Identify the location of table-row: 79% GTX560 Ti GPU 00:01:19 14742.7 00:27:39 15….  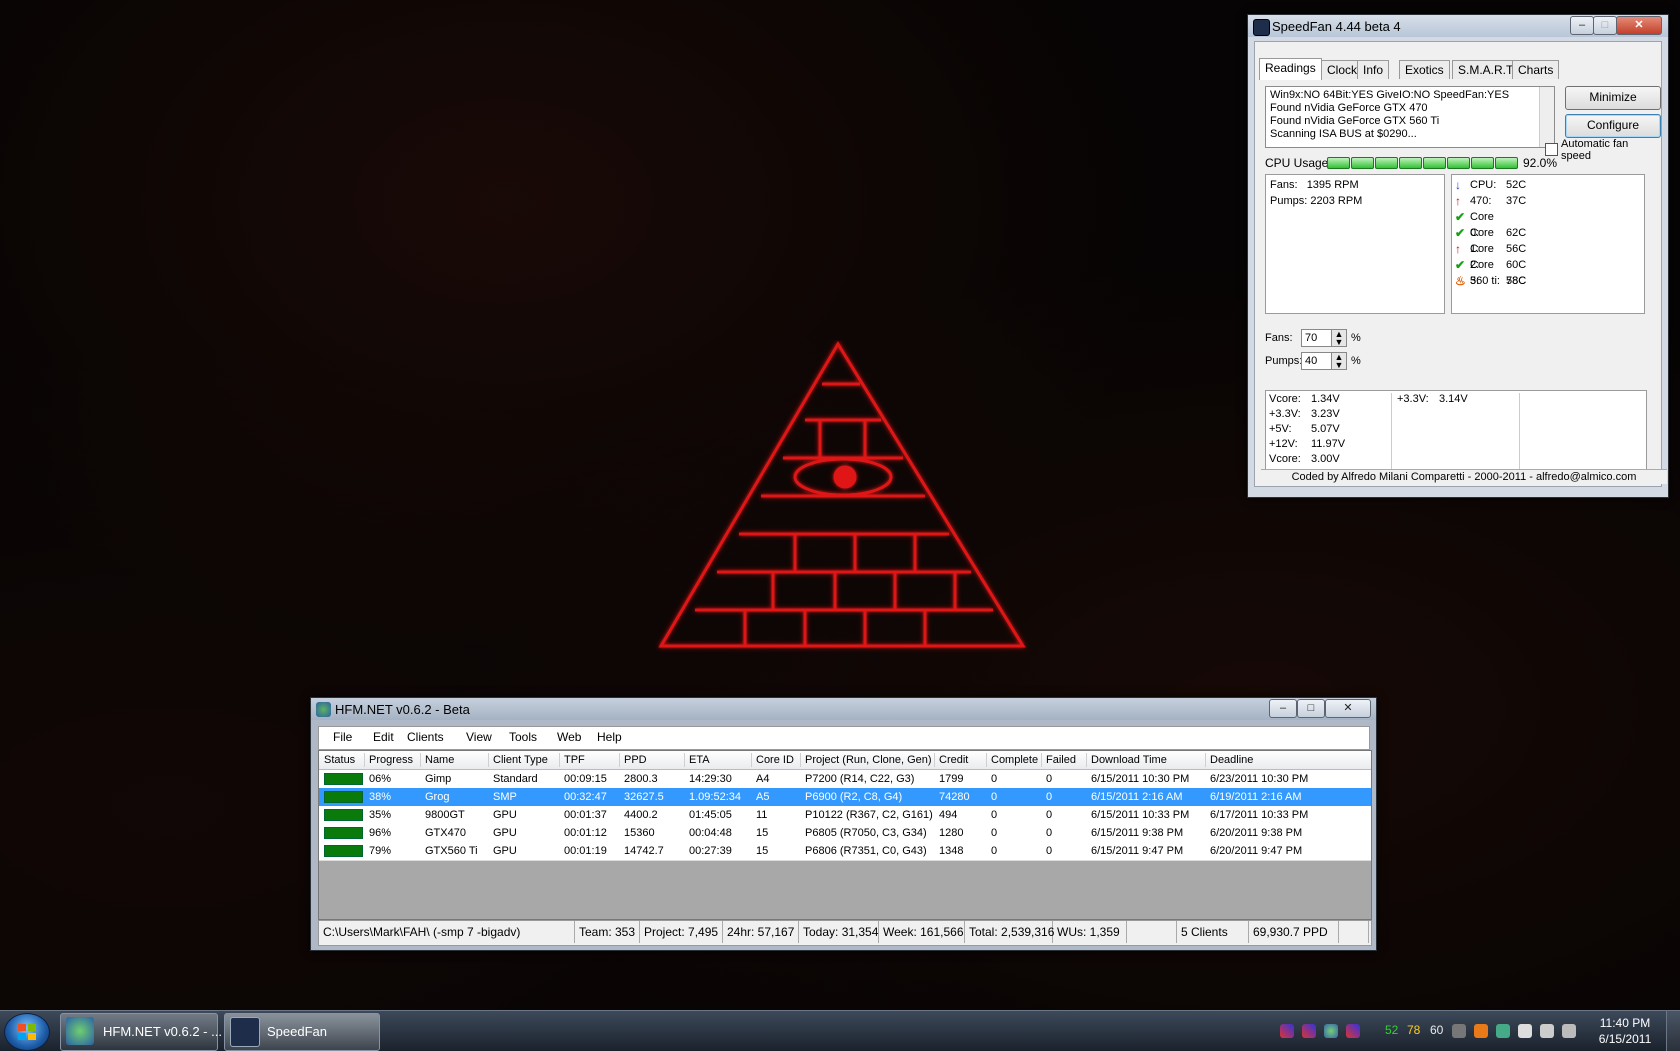
(845, 851).